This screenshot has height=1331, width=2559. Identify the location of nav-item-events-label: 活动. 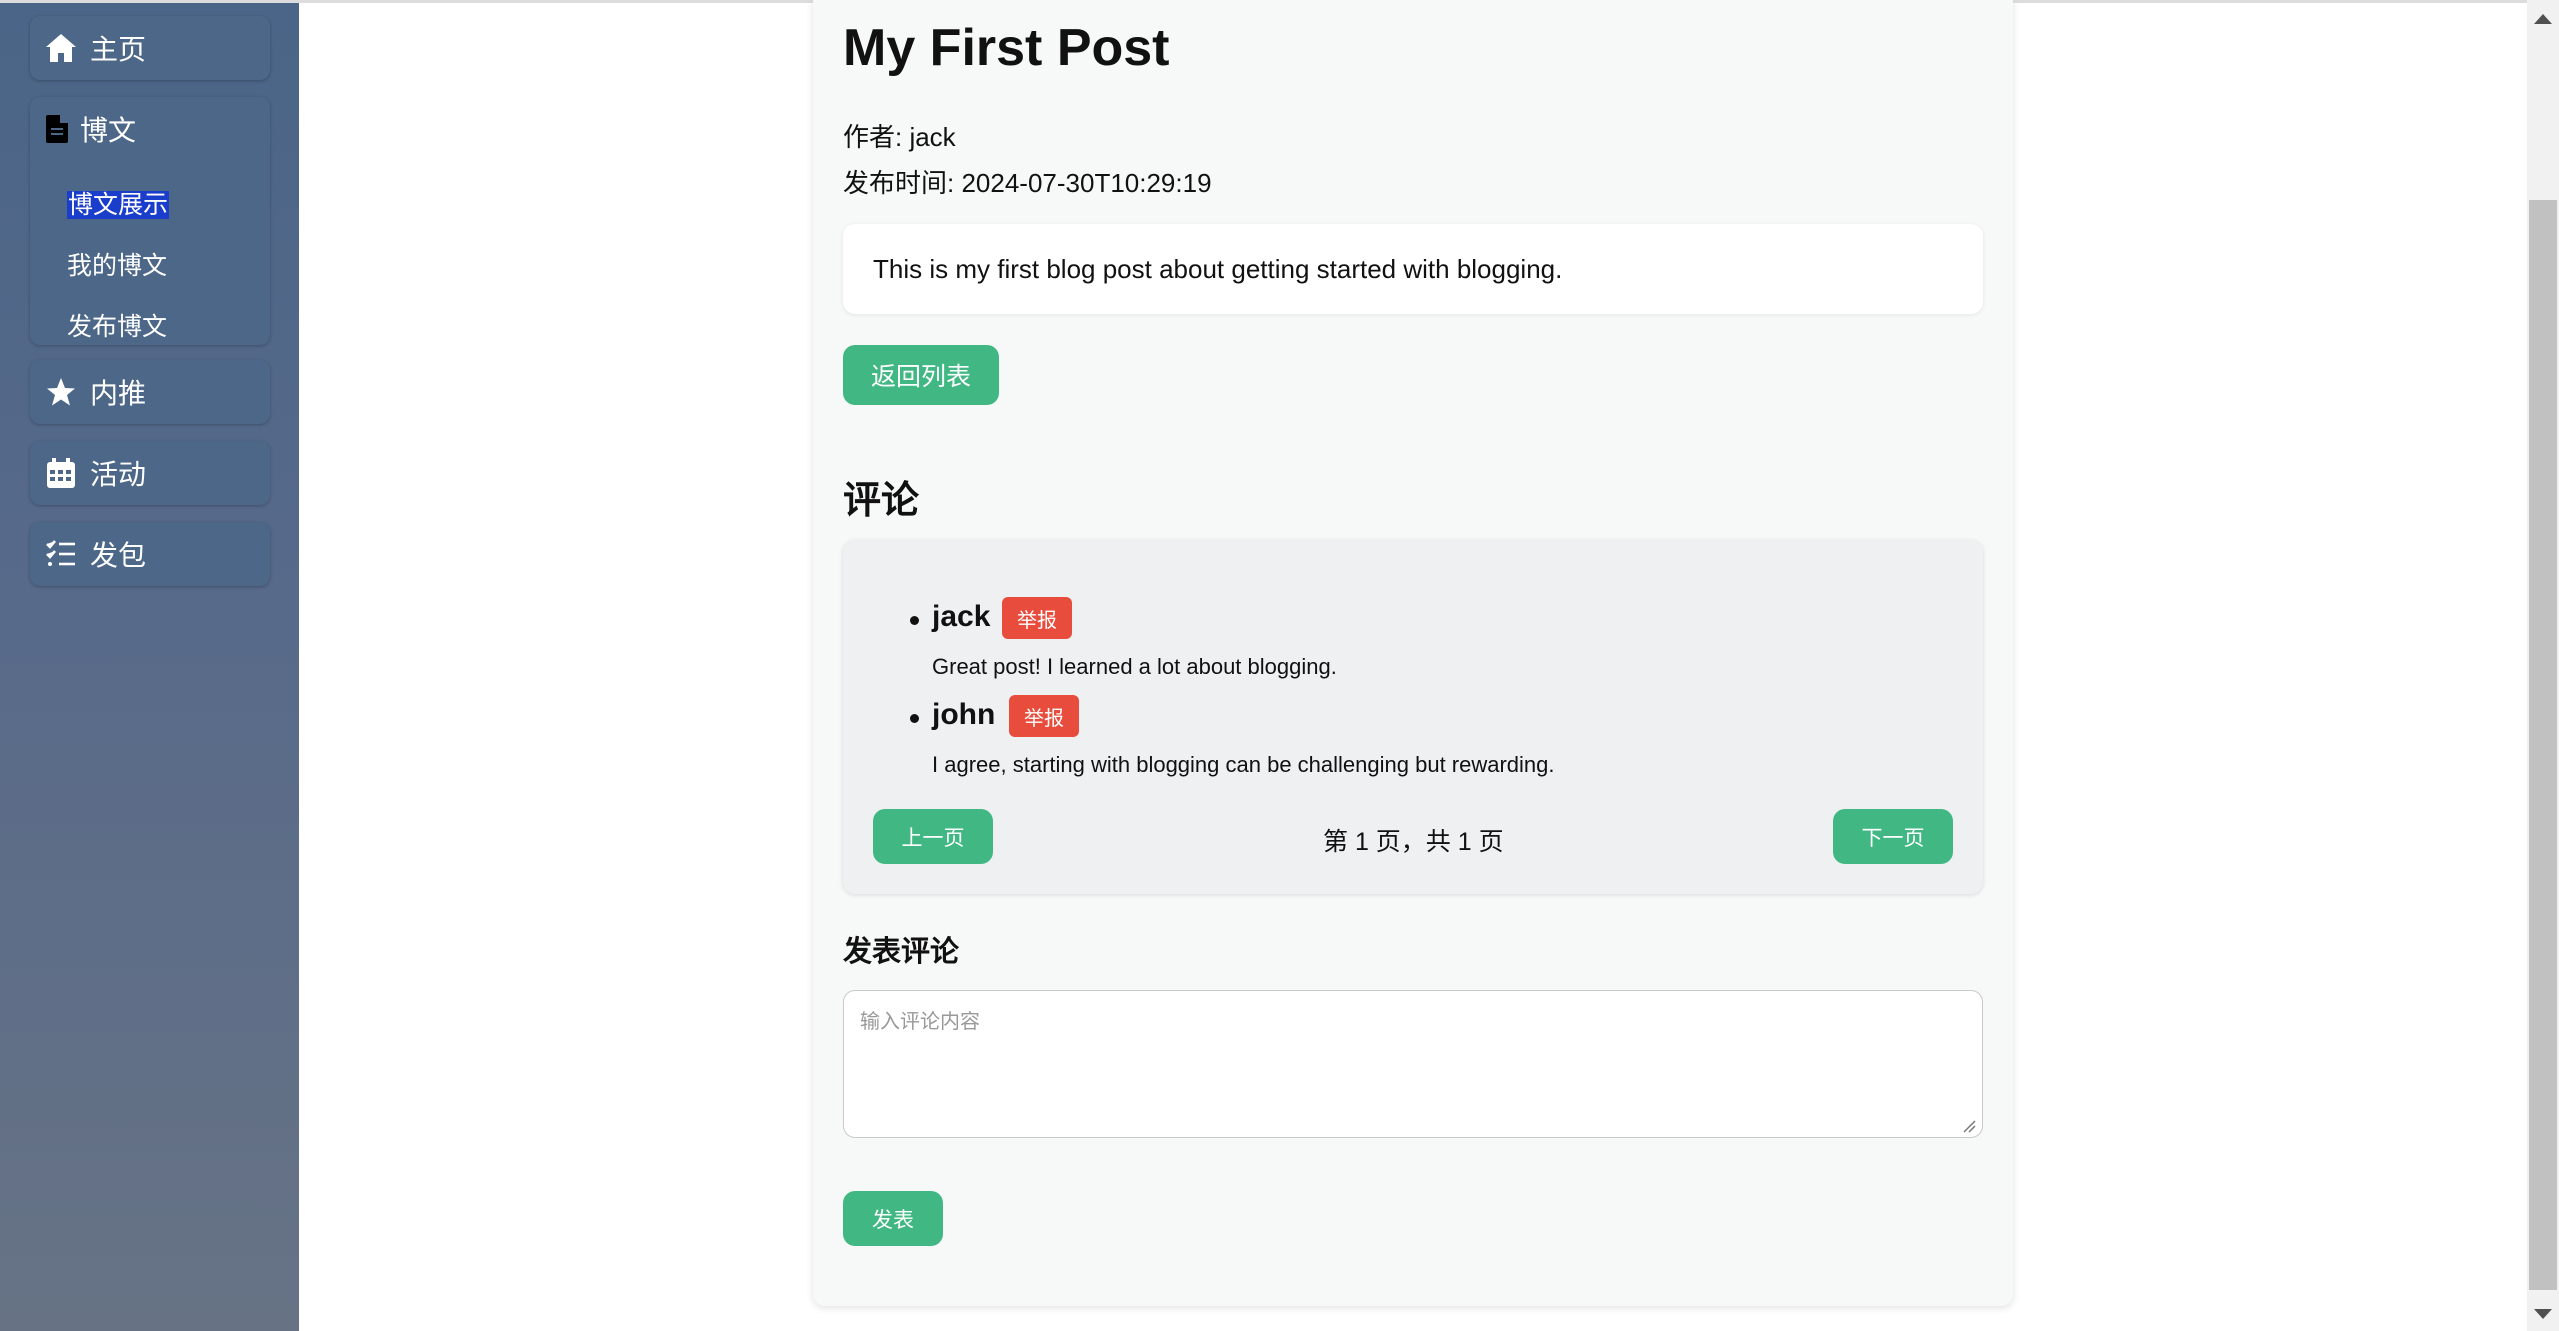
(118, 474).